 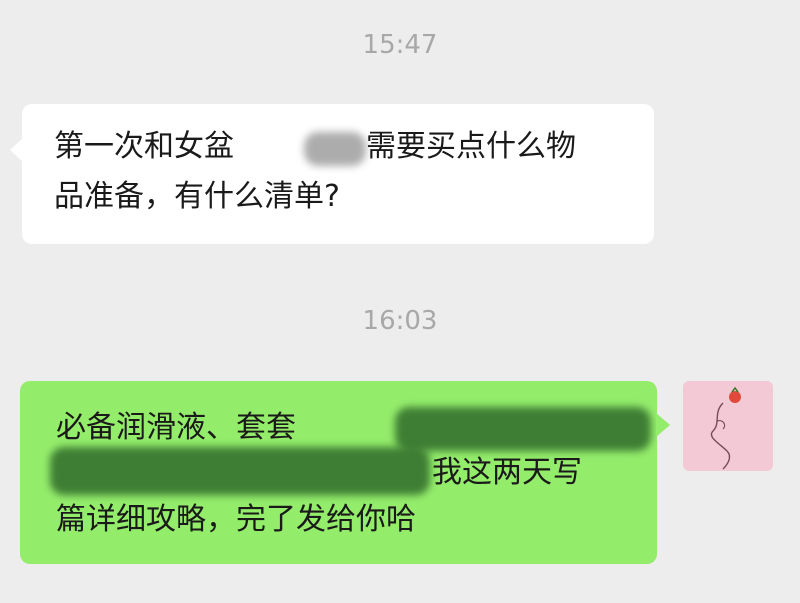 I want to click on timestamp: 15:47, so click(x=400, y=45).